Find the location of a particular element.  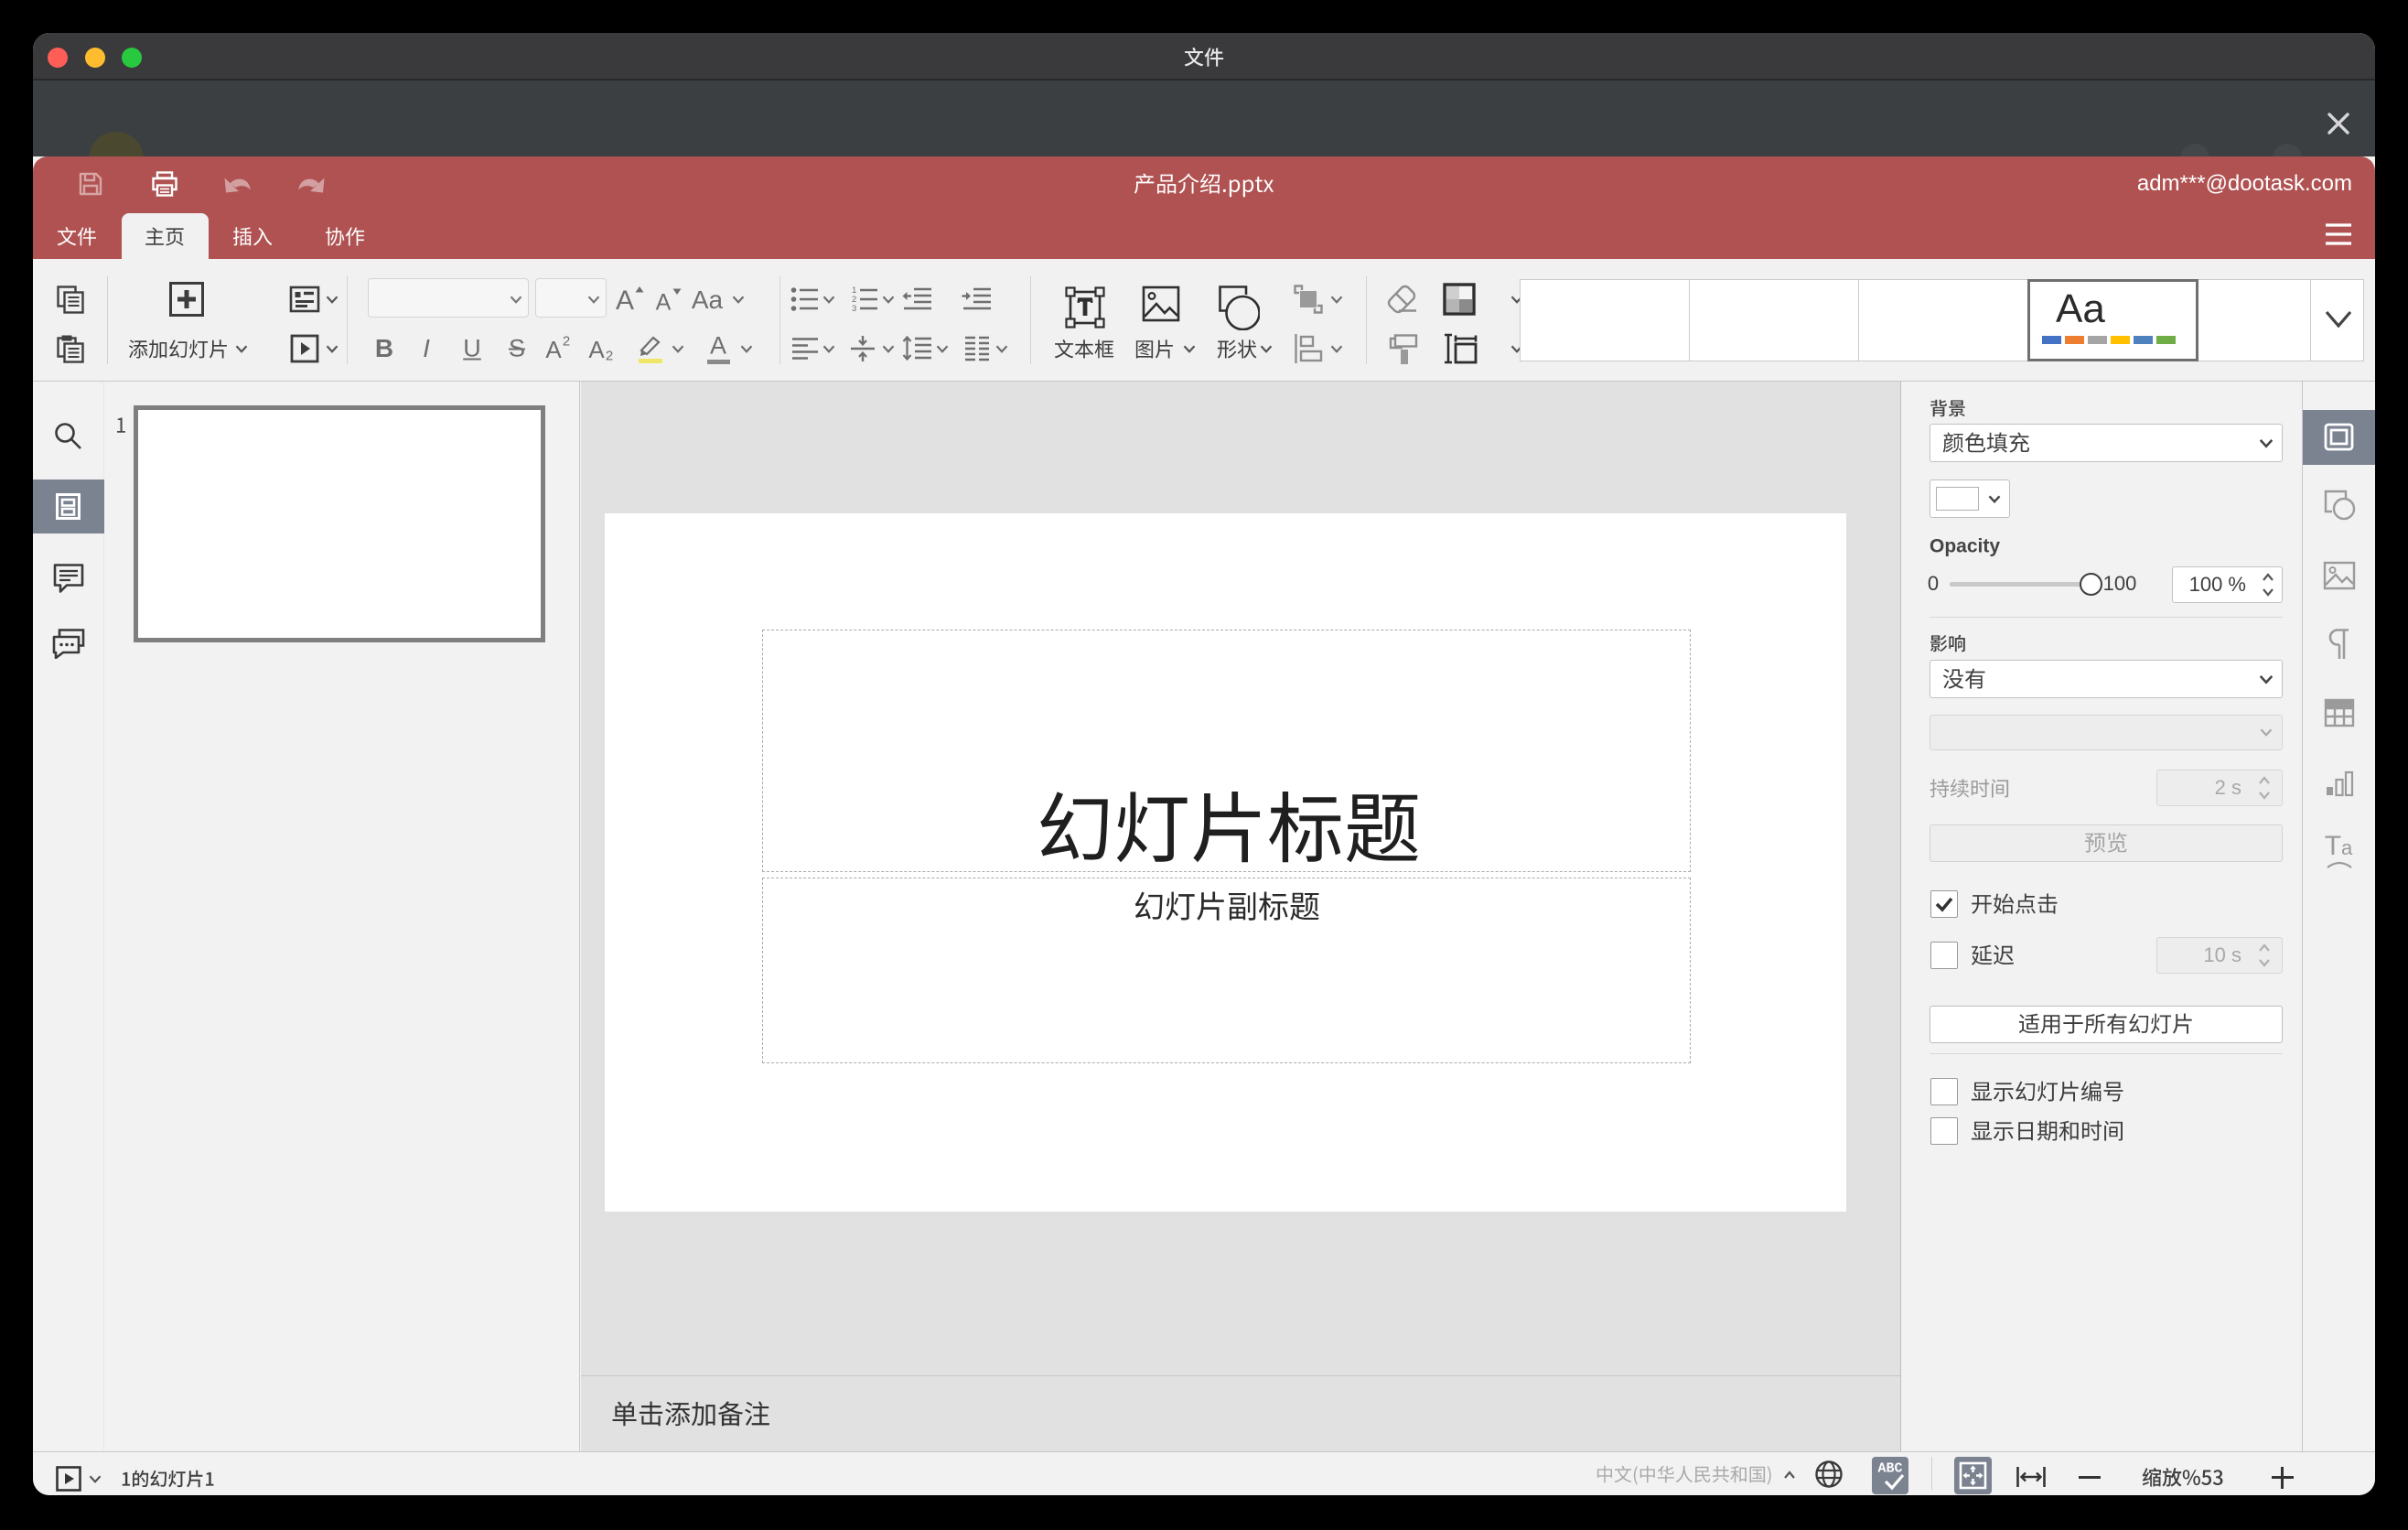

svg-text: 3 is located at coordinates (854, 308).